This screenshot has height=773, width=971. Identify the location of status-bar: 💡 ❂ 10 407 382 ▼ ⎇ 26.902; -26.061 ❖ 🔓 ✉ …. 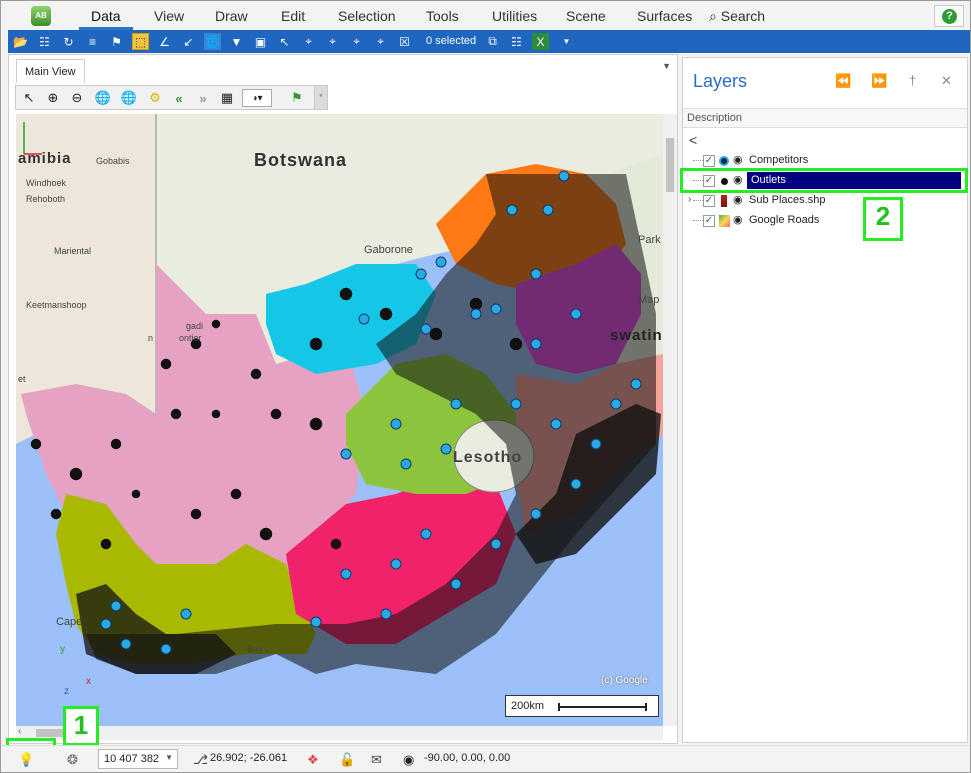
(485, 758).